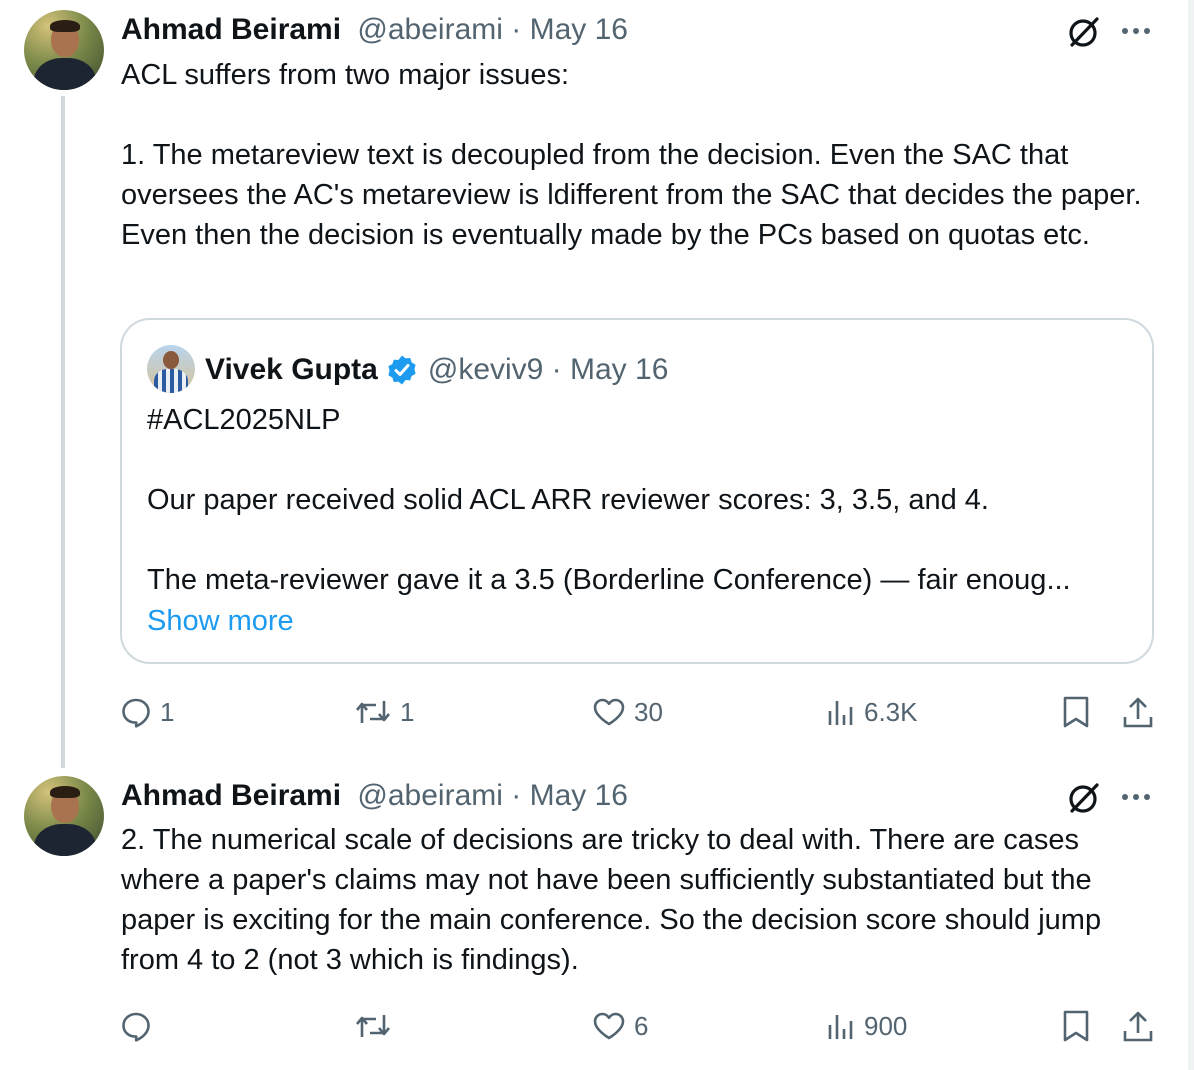 The width and height of the screenshot is (1194, 1070). Describe the element at coordinates (641, 1025) in the screenshot. I see `like-count: 6` at that location.